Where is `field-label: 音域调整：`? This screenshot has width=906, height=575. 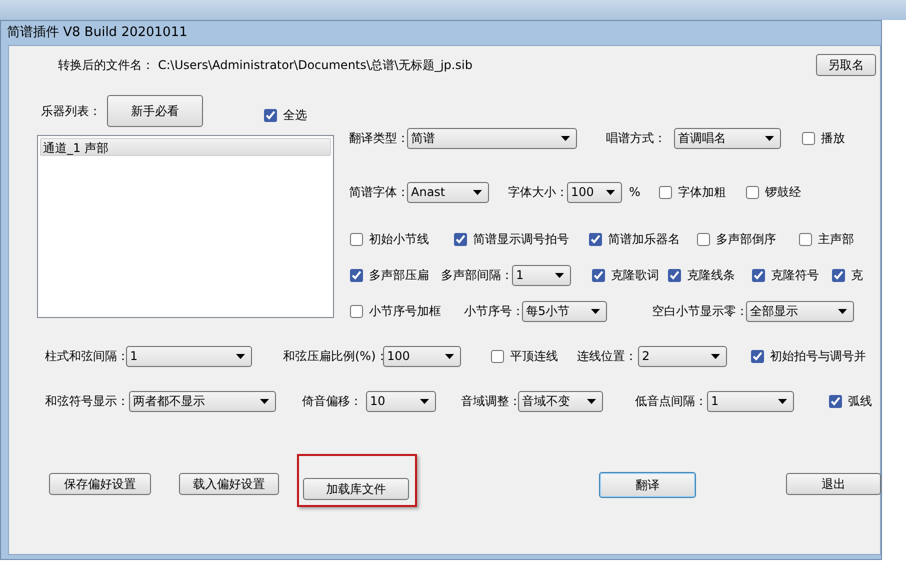
field-label: 音域调整： is located at coordinates (491, 401).